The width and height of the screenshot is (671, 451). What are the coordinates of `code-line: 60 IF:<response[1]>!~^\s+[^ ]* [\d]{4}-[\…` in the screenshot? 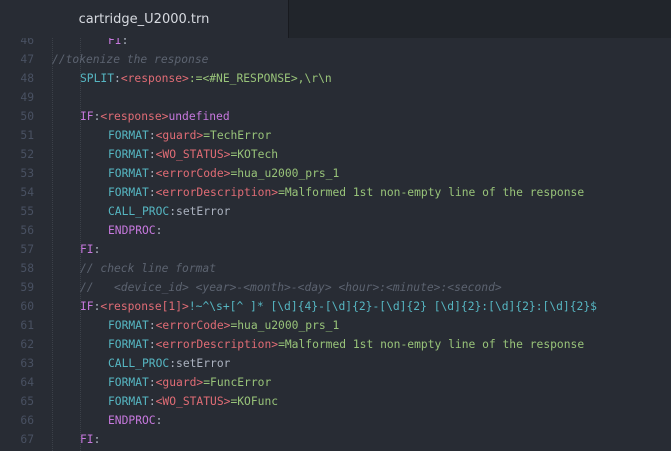 It's located at (335, 306).